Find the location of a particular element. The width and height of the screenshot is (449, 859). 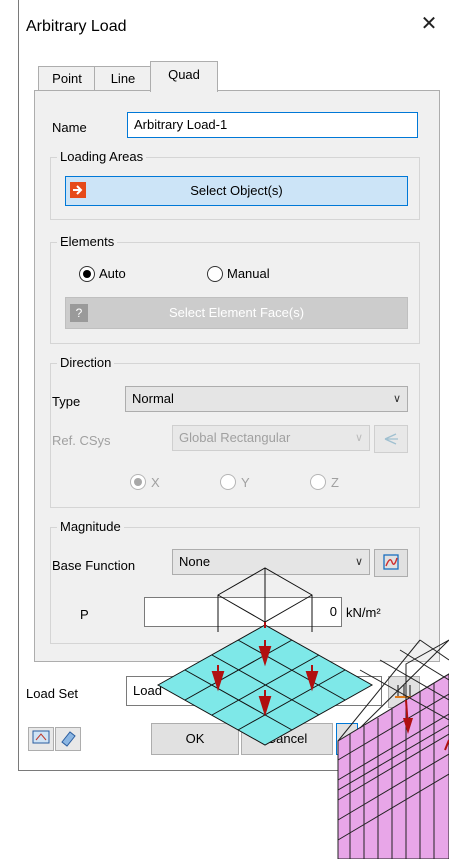

tab-quad: Quad is located at coordinates (184, 76).